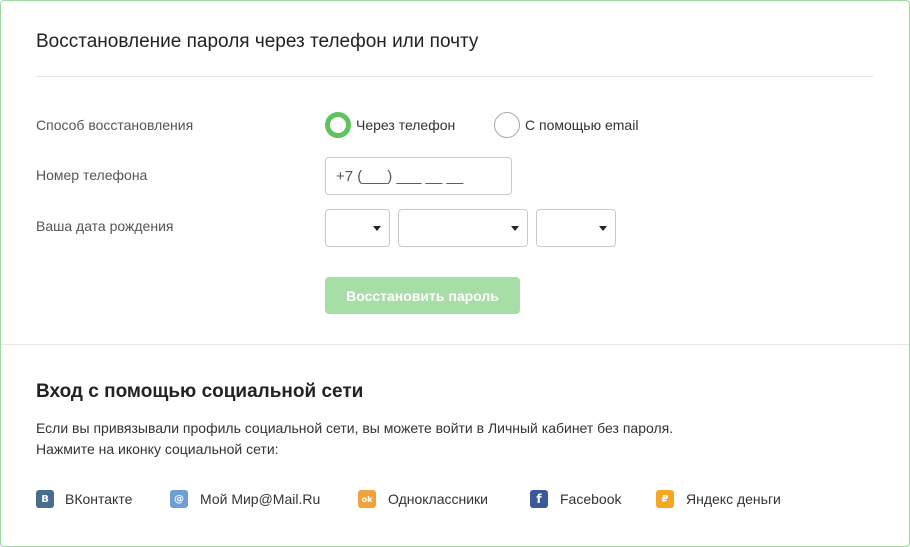 The width and height of the screenshot is (910, 547). What do you see at coordinates (92, 175) in the screenshot?
I see `phone-label: Номер телефона` at bounding box center [92, 175].